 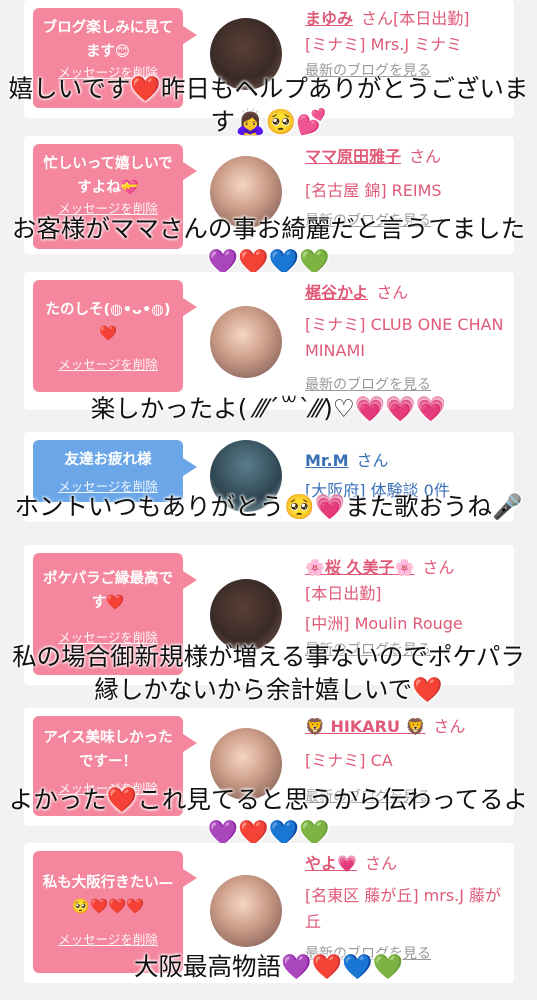 What do you see at coordinates (327, 460) in the screenshot?
I see `profile-name-link: Mr.M` at bounding box center [327, 460].